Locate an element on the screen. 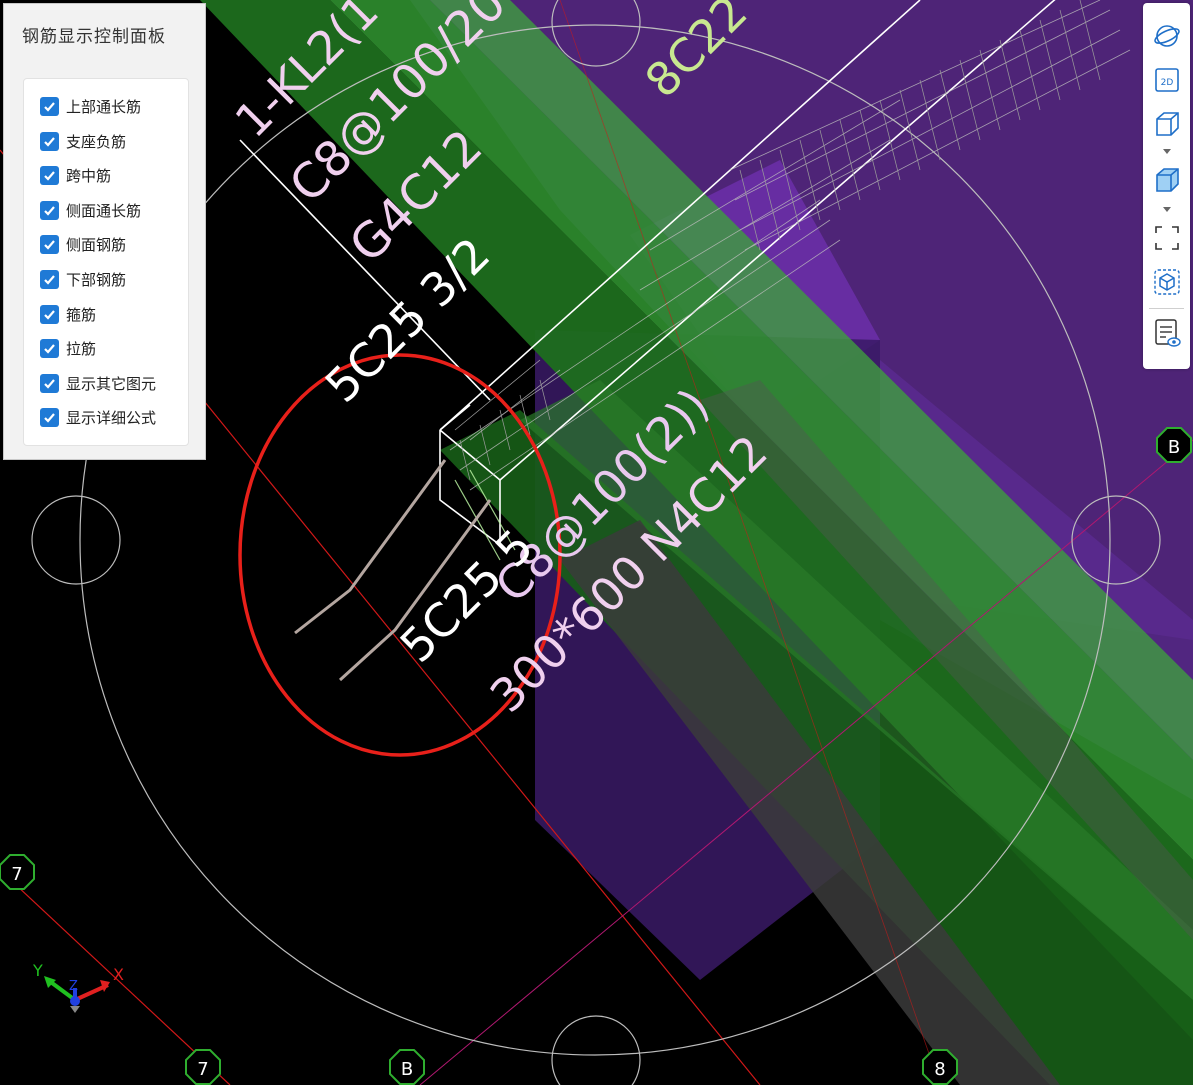  svg-text: 8 is located at coordinates (939, 1069).